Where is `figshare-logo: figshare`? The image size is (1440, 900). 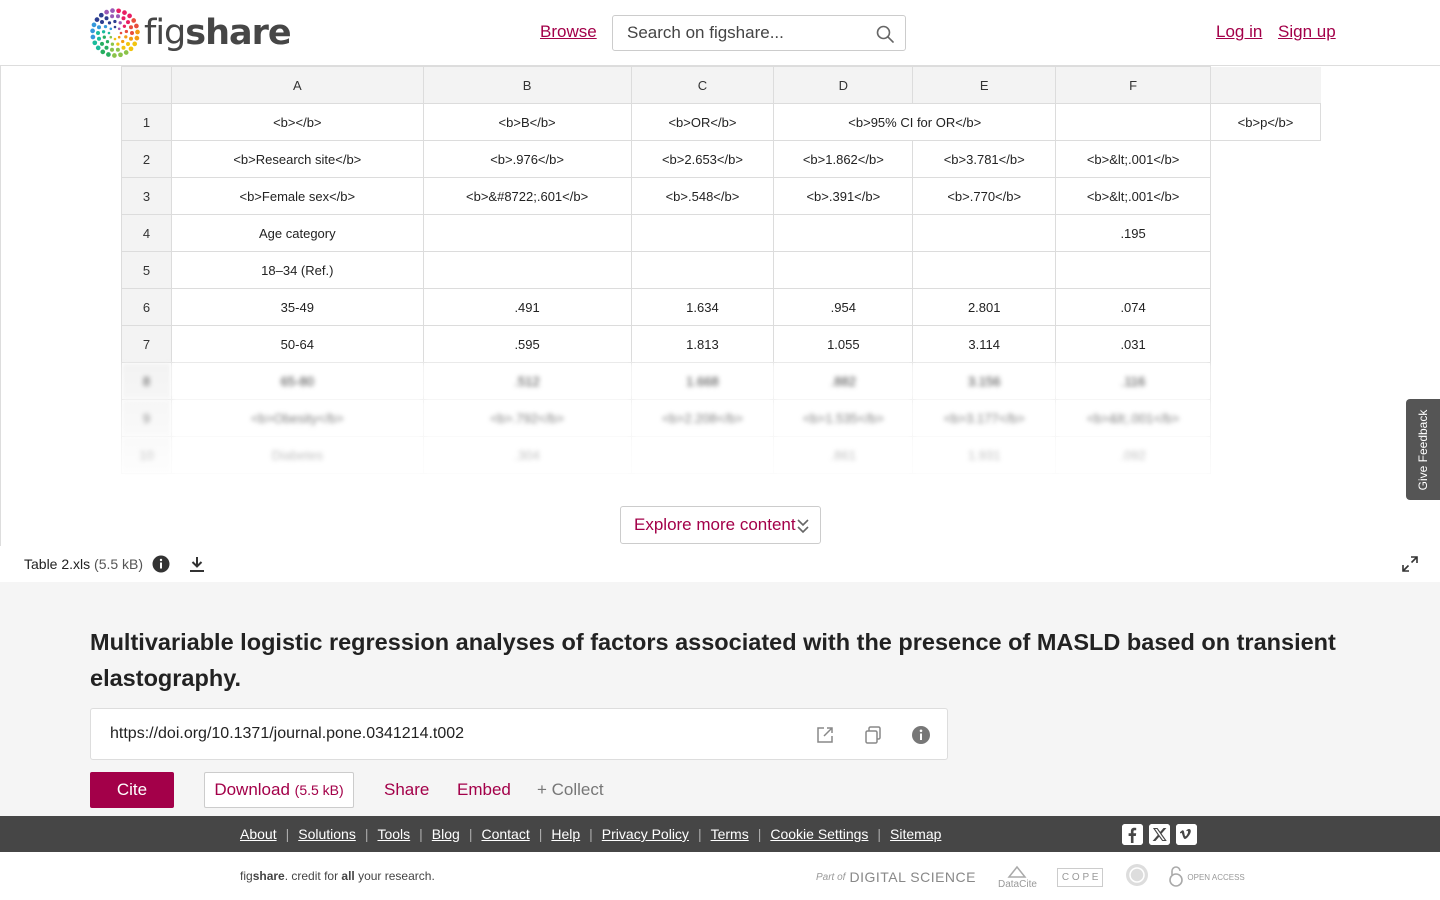
figshare-logo: figshare is located at coordinates (191, 33).